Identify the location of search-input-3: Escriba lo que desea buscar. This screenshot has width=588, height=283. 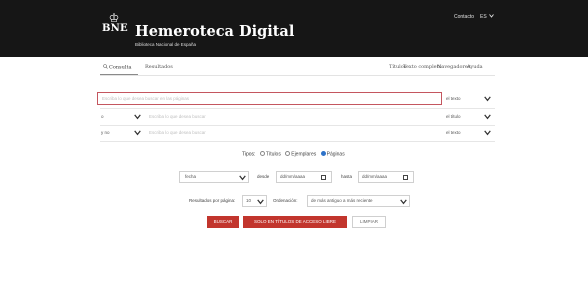
(293, 132).